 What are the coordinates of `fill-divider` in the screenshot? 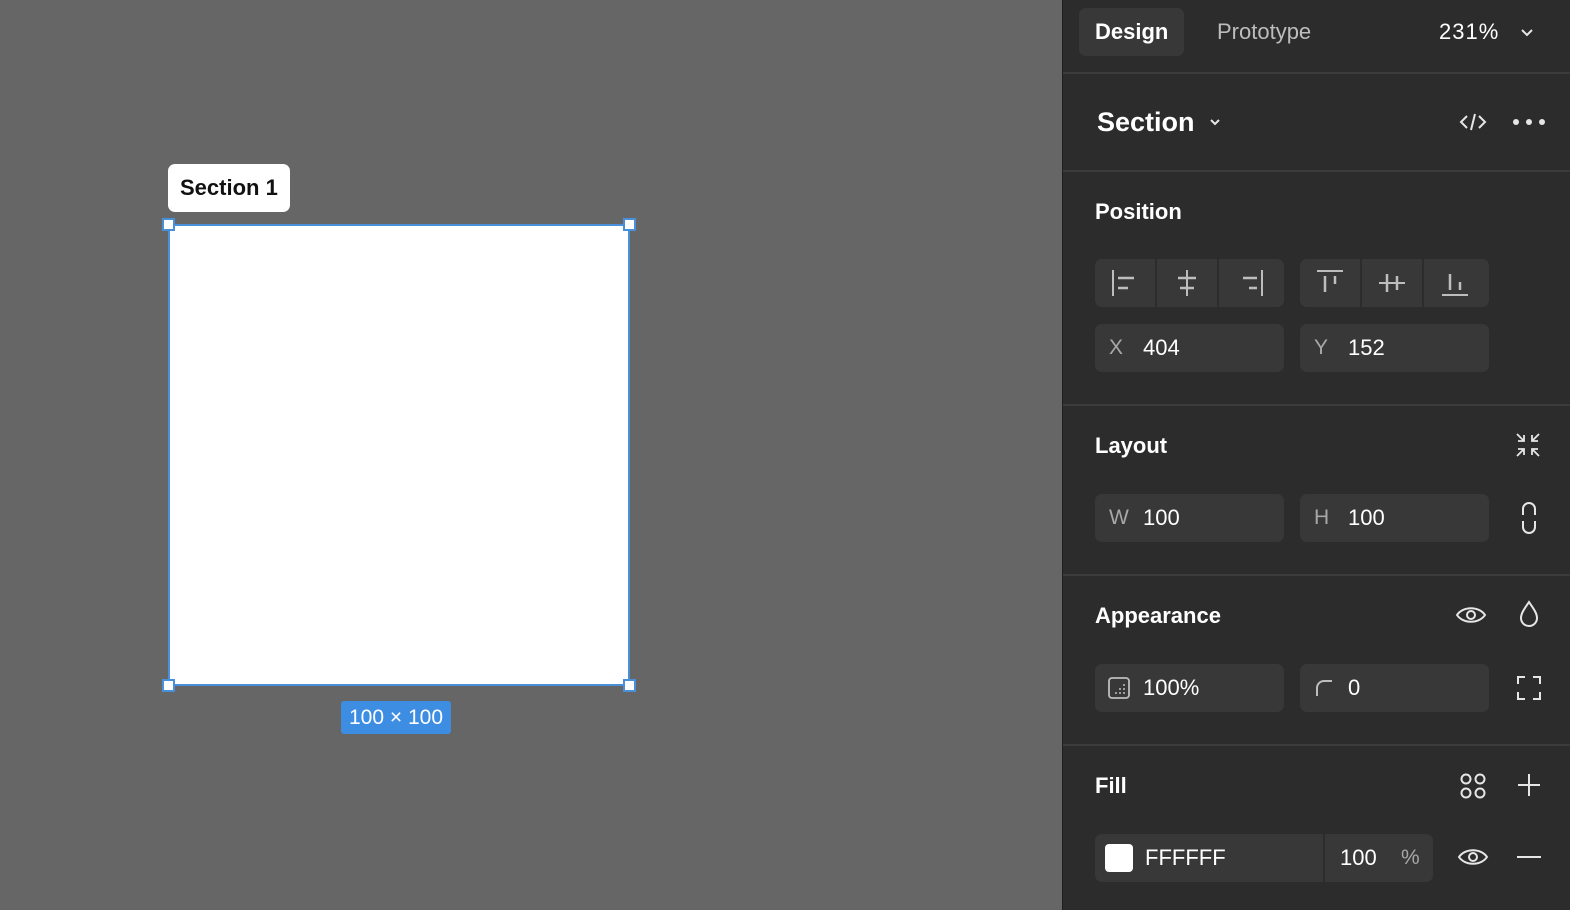 It's located at (1324, 858).